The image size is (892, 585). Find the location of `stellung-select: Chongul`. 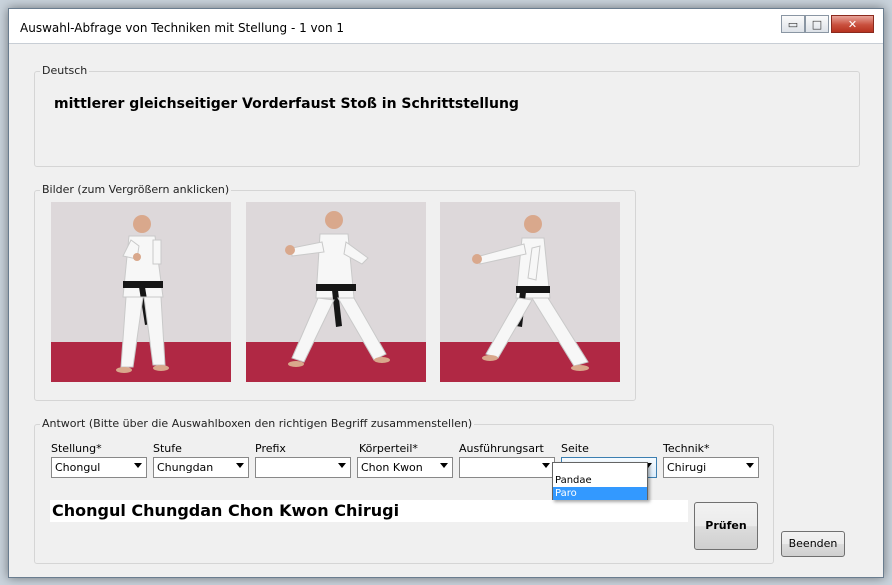

stellung-select: Chongul is located at coordinates (99, 467).